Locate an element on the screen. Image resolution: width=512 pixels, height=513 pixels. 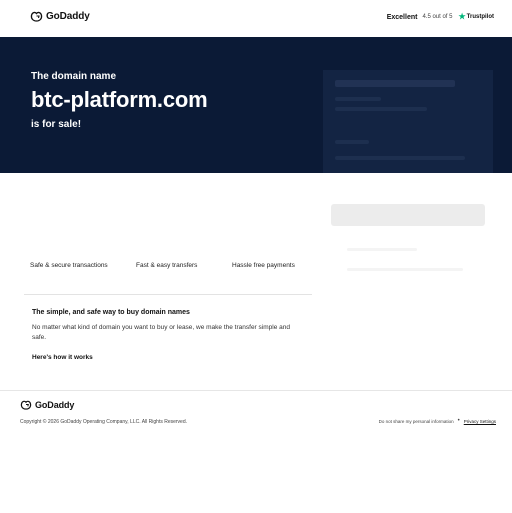
star-icon: ★ is located at coordinates (462, 16).